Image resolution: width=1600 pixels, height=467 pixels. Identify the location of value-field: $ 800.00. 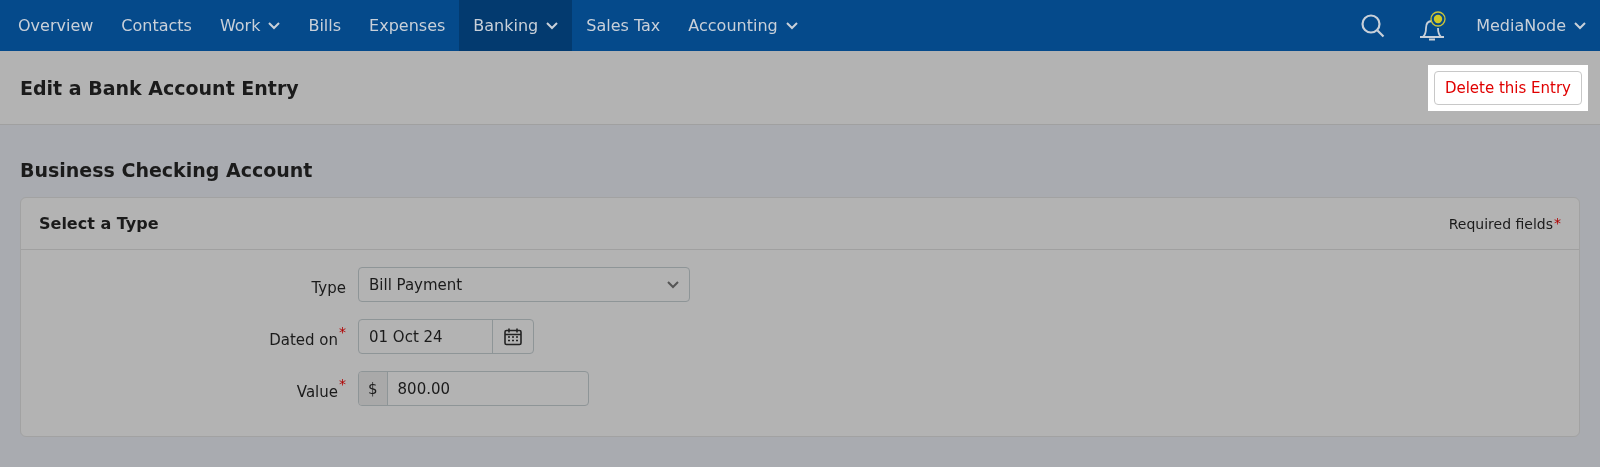
(473, 388).